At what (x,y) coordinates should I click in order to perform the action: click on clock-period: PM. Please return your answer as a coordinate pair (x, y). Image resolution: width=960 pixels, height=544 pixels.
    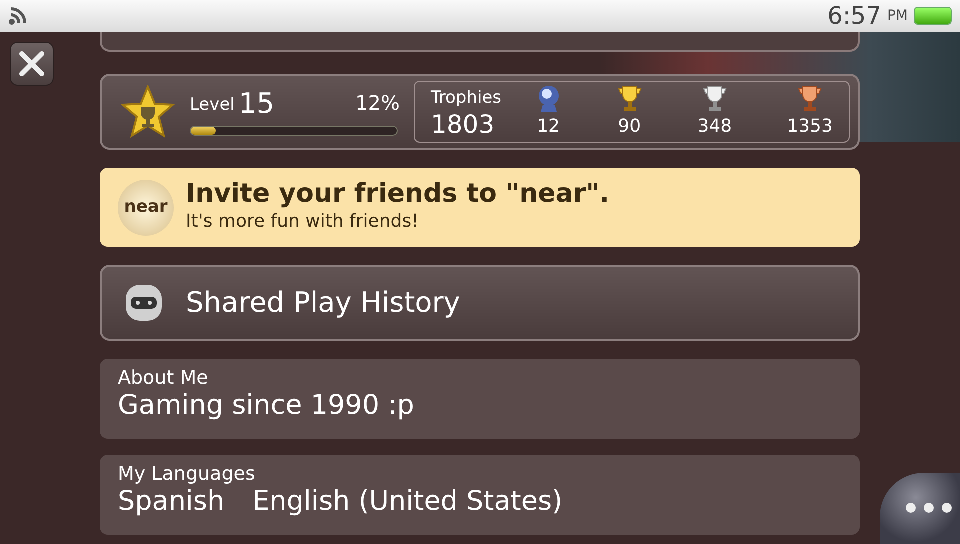
    Looking at the image, I should click on (897, 16).